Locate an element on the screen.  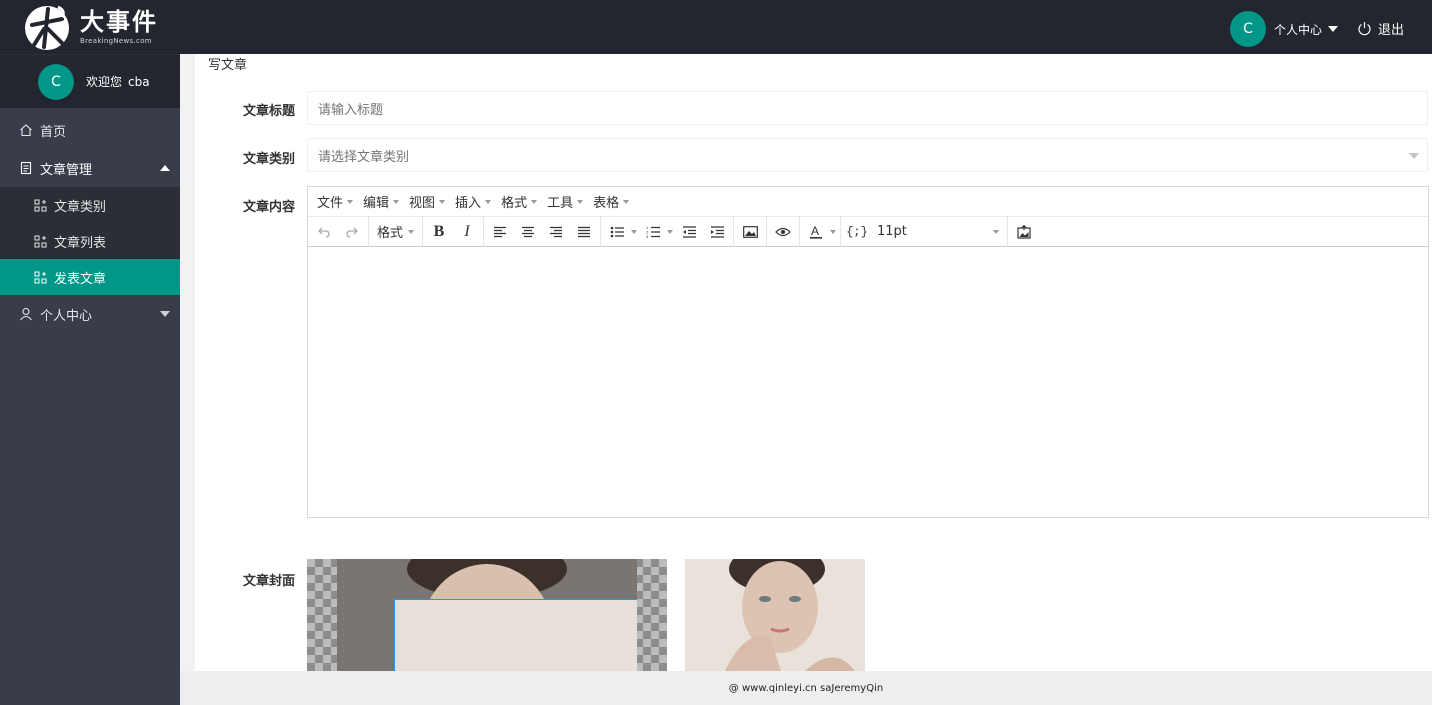
preview-eye-icon is located at coordinates (783, 232).